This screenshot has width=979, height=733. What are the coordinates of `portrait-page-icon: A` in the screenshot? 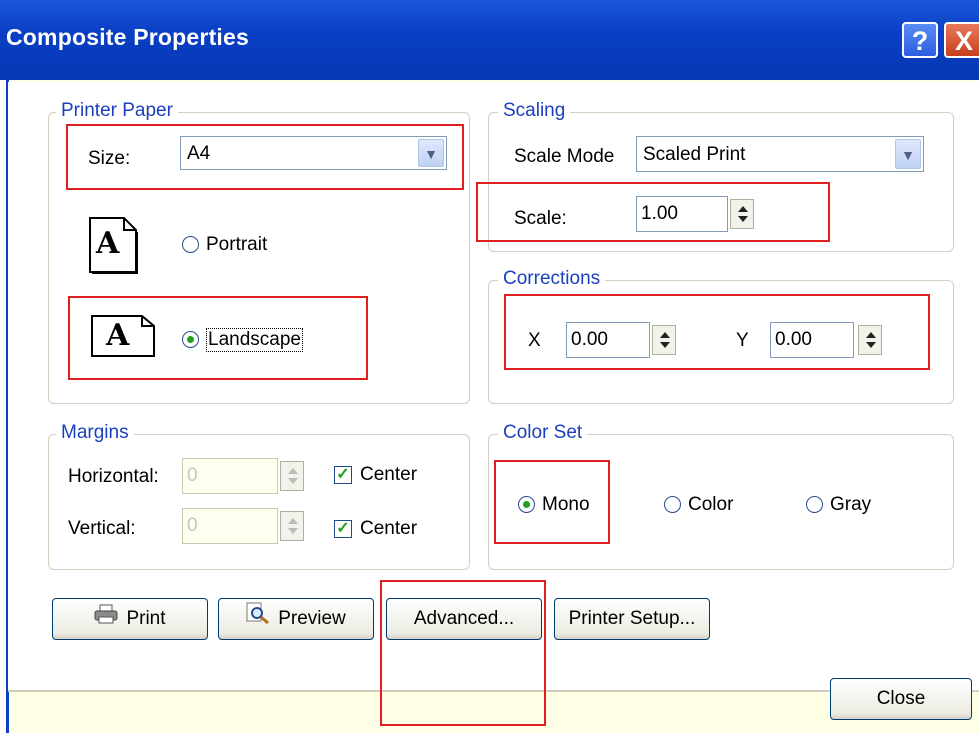 It's located at (113, 245).